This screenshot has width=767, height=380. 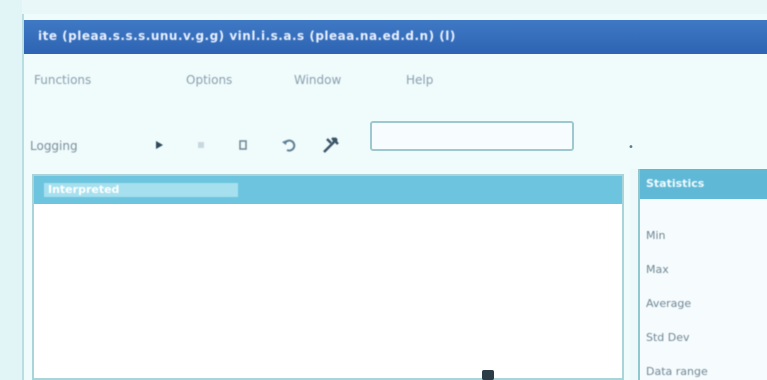 What do you see at coordinates (669, 303) in the screenshot?
I see `stat-average: Average` at bounding box center [669, 303].